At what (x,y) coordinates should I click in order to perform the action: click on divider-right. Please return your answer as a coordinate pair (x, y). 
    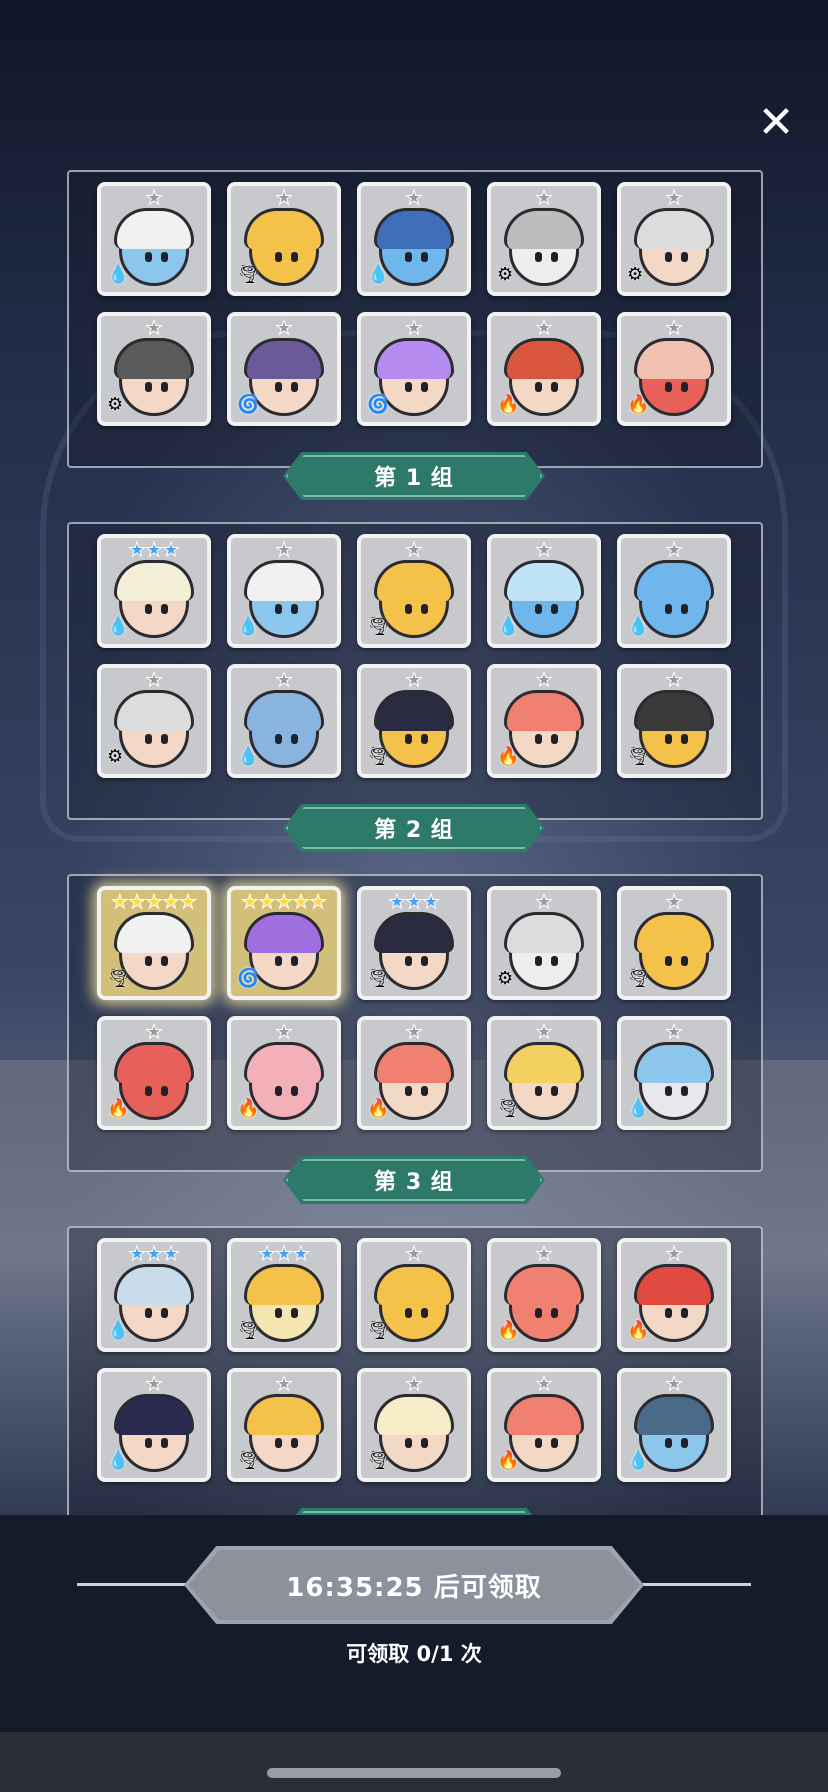
    Looking at the image, I should click on (696, 1584).